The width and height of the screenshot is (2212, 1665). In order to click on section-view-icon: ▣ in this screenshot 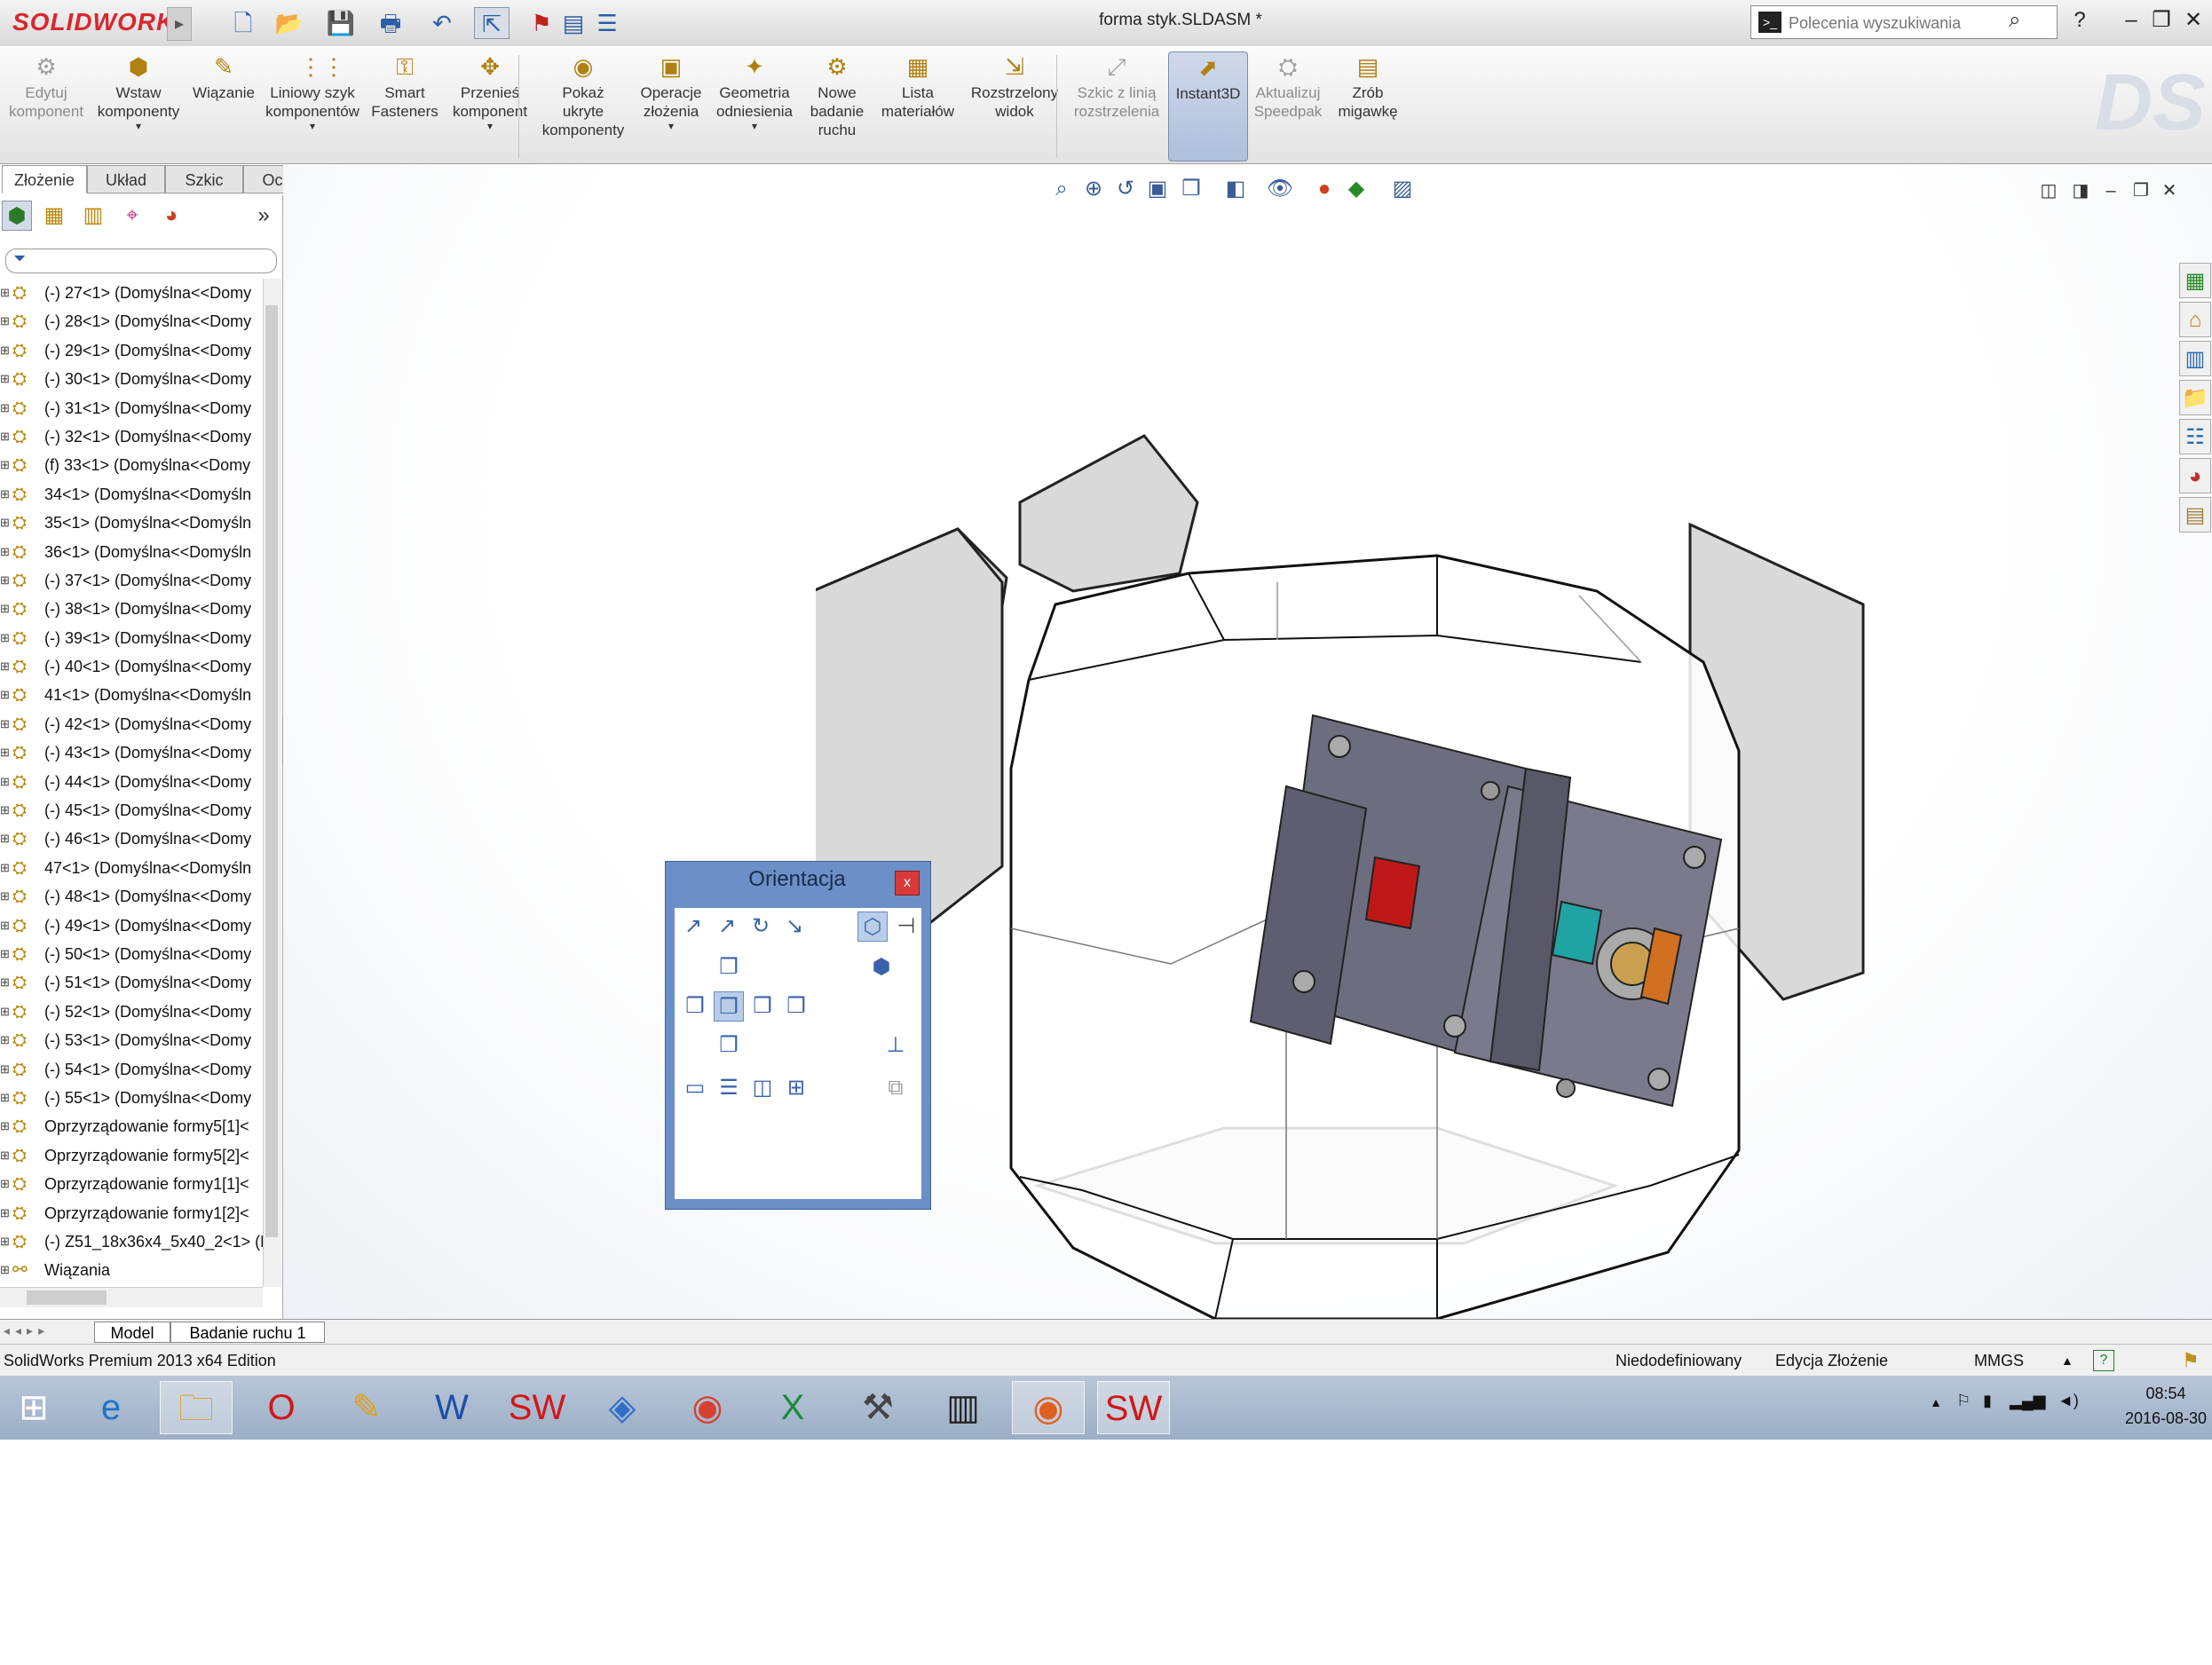, I will do `click(1157, 189)`.